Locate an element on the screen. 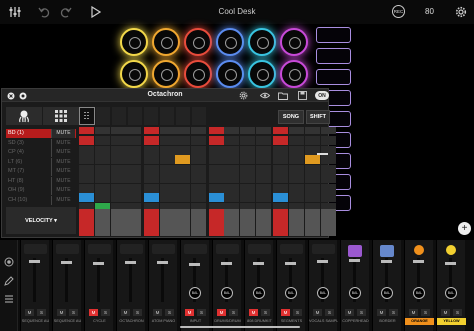 The image size is (474, 331). track-row: CH (10) MUTE is located at coordinates (41, 200).